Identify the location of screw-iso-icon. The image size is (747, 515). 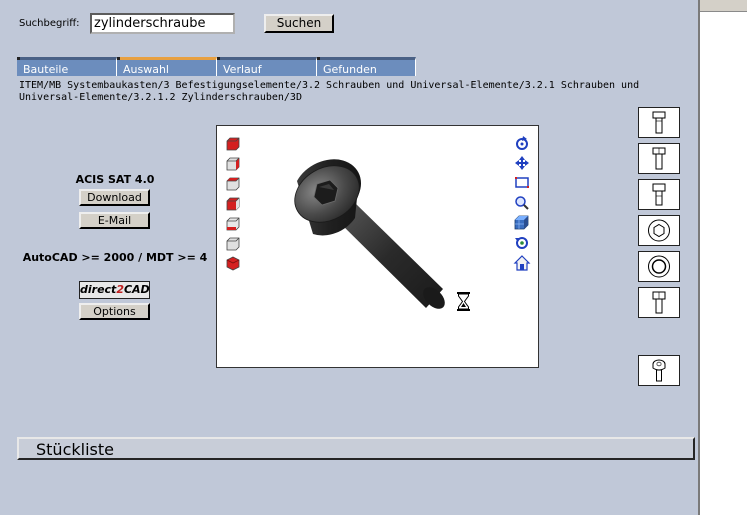
(659, 370).